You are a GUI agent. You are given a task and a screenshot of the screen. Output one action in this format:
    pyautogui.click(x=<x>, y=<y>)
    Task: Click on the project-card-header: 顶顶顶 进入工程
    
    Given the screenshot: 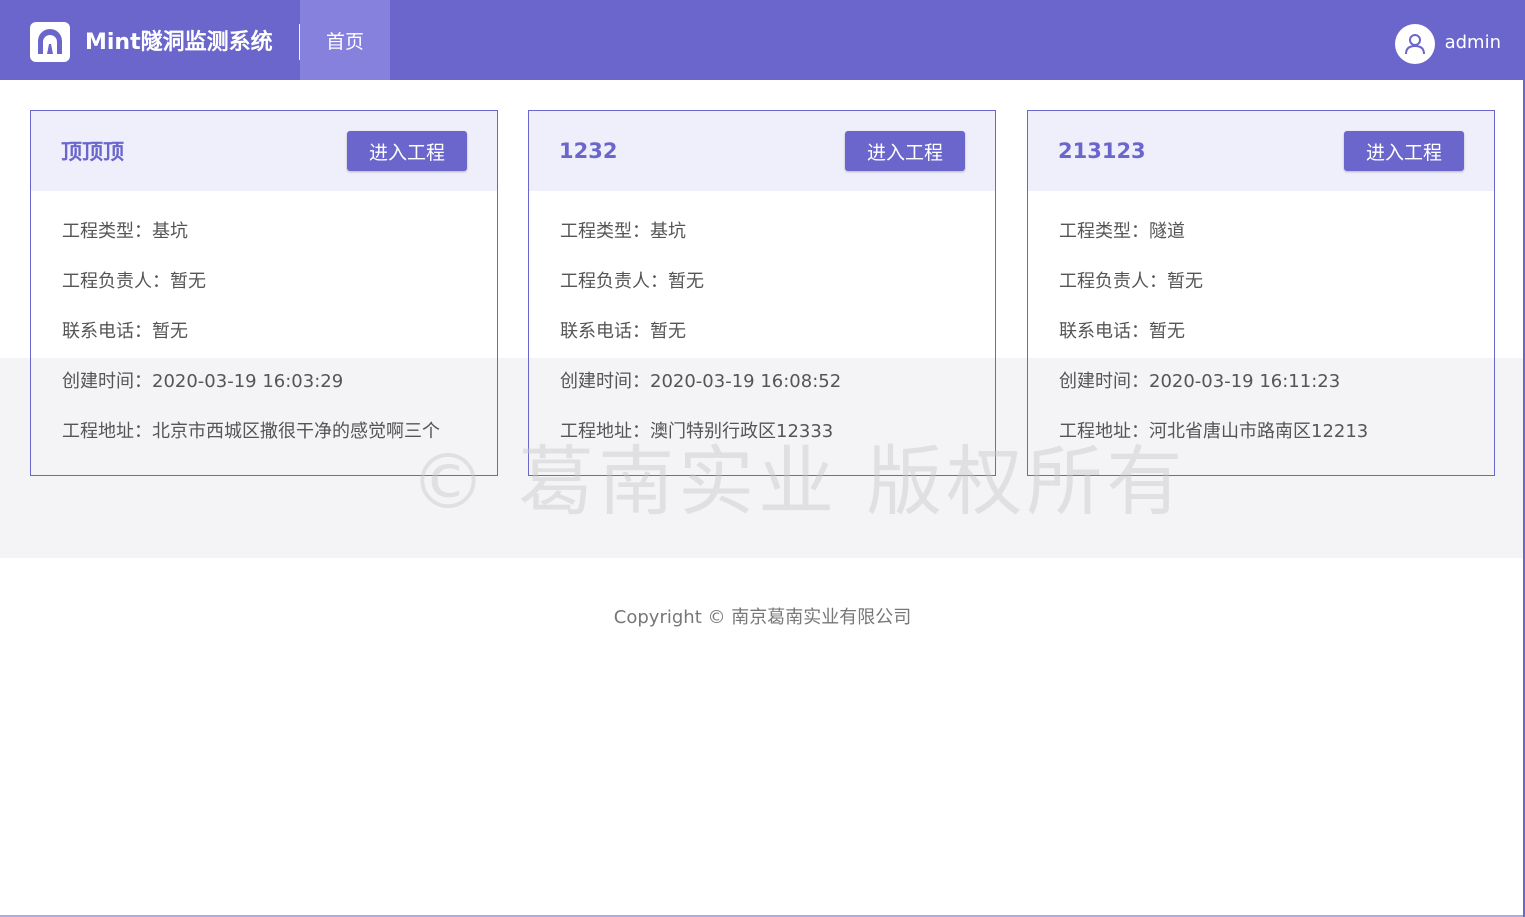 What is the action you would take?
    pyautogui.click(x=264, y=151)
    